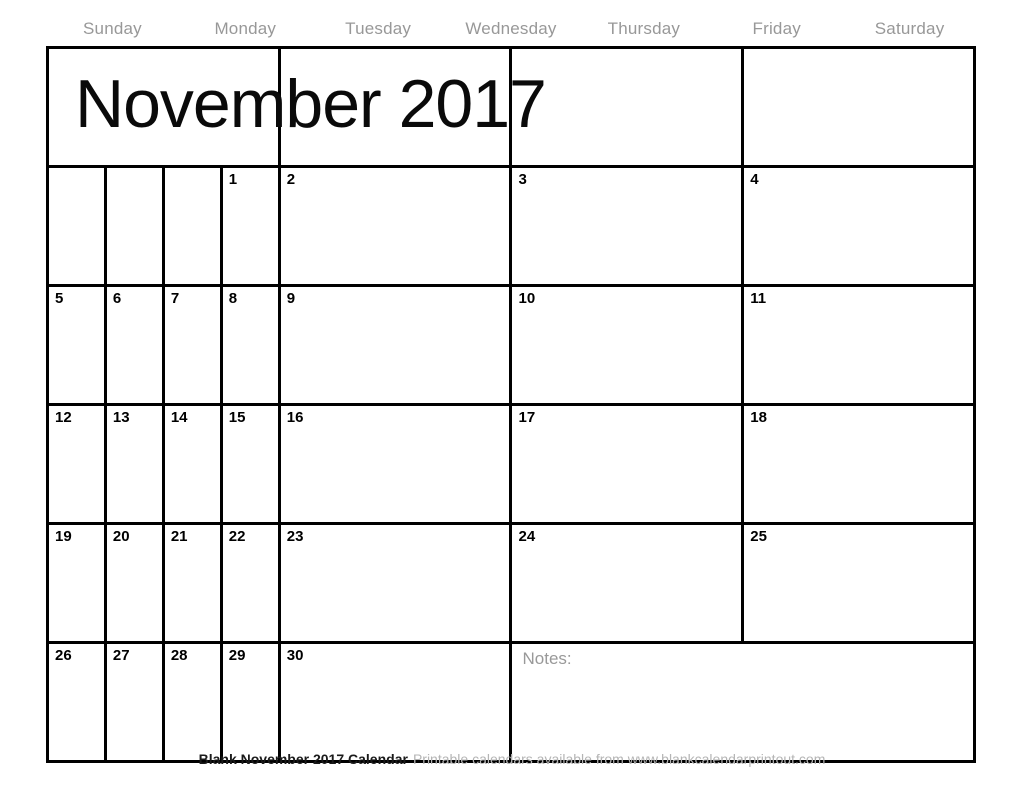 This screenshot has width=1024, height=791. Describe the element at coordinates (237, 417) in the screenshot. I see `day-number: 15` at that location.